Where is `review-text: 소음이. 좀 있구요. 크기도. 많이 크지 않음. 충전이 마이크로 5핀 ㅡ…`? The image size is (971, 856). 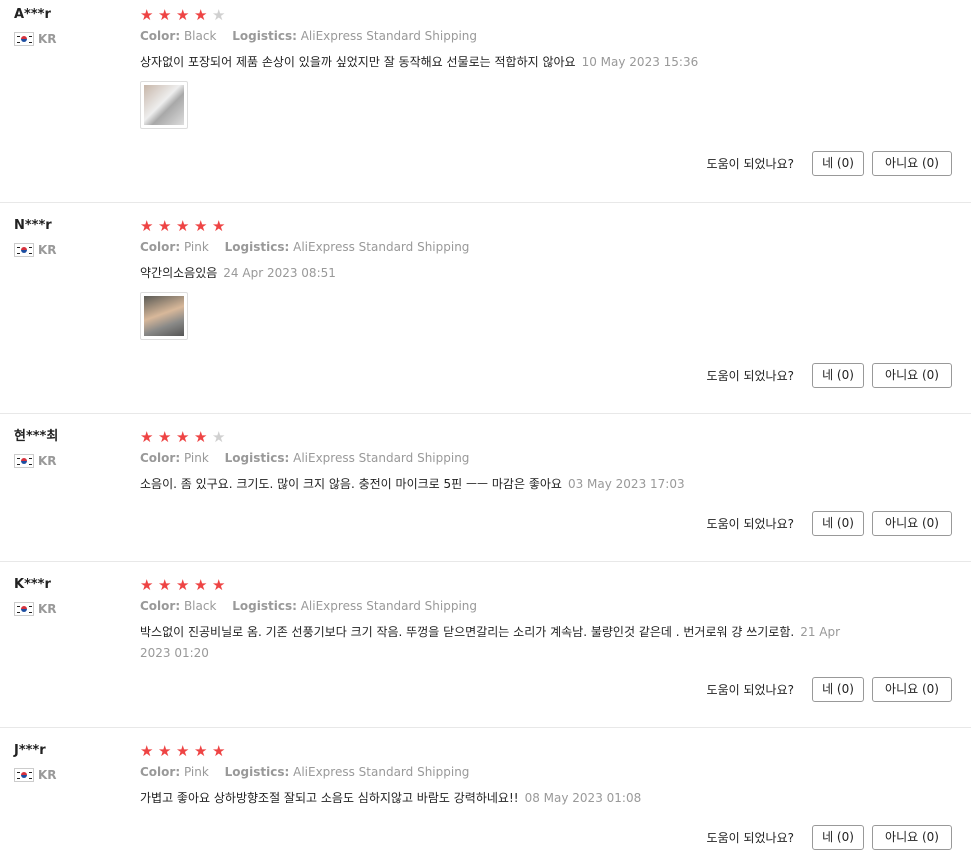
review-text: 소음이. 좀 있구요. 크기도. 많이 크지 않음. 충전이 마이크로 5핀 ㅡ… is located at coordinates (351, 484).